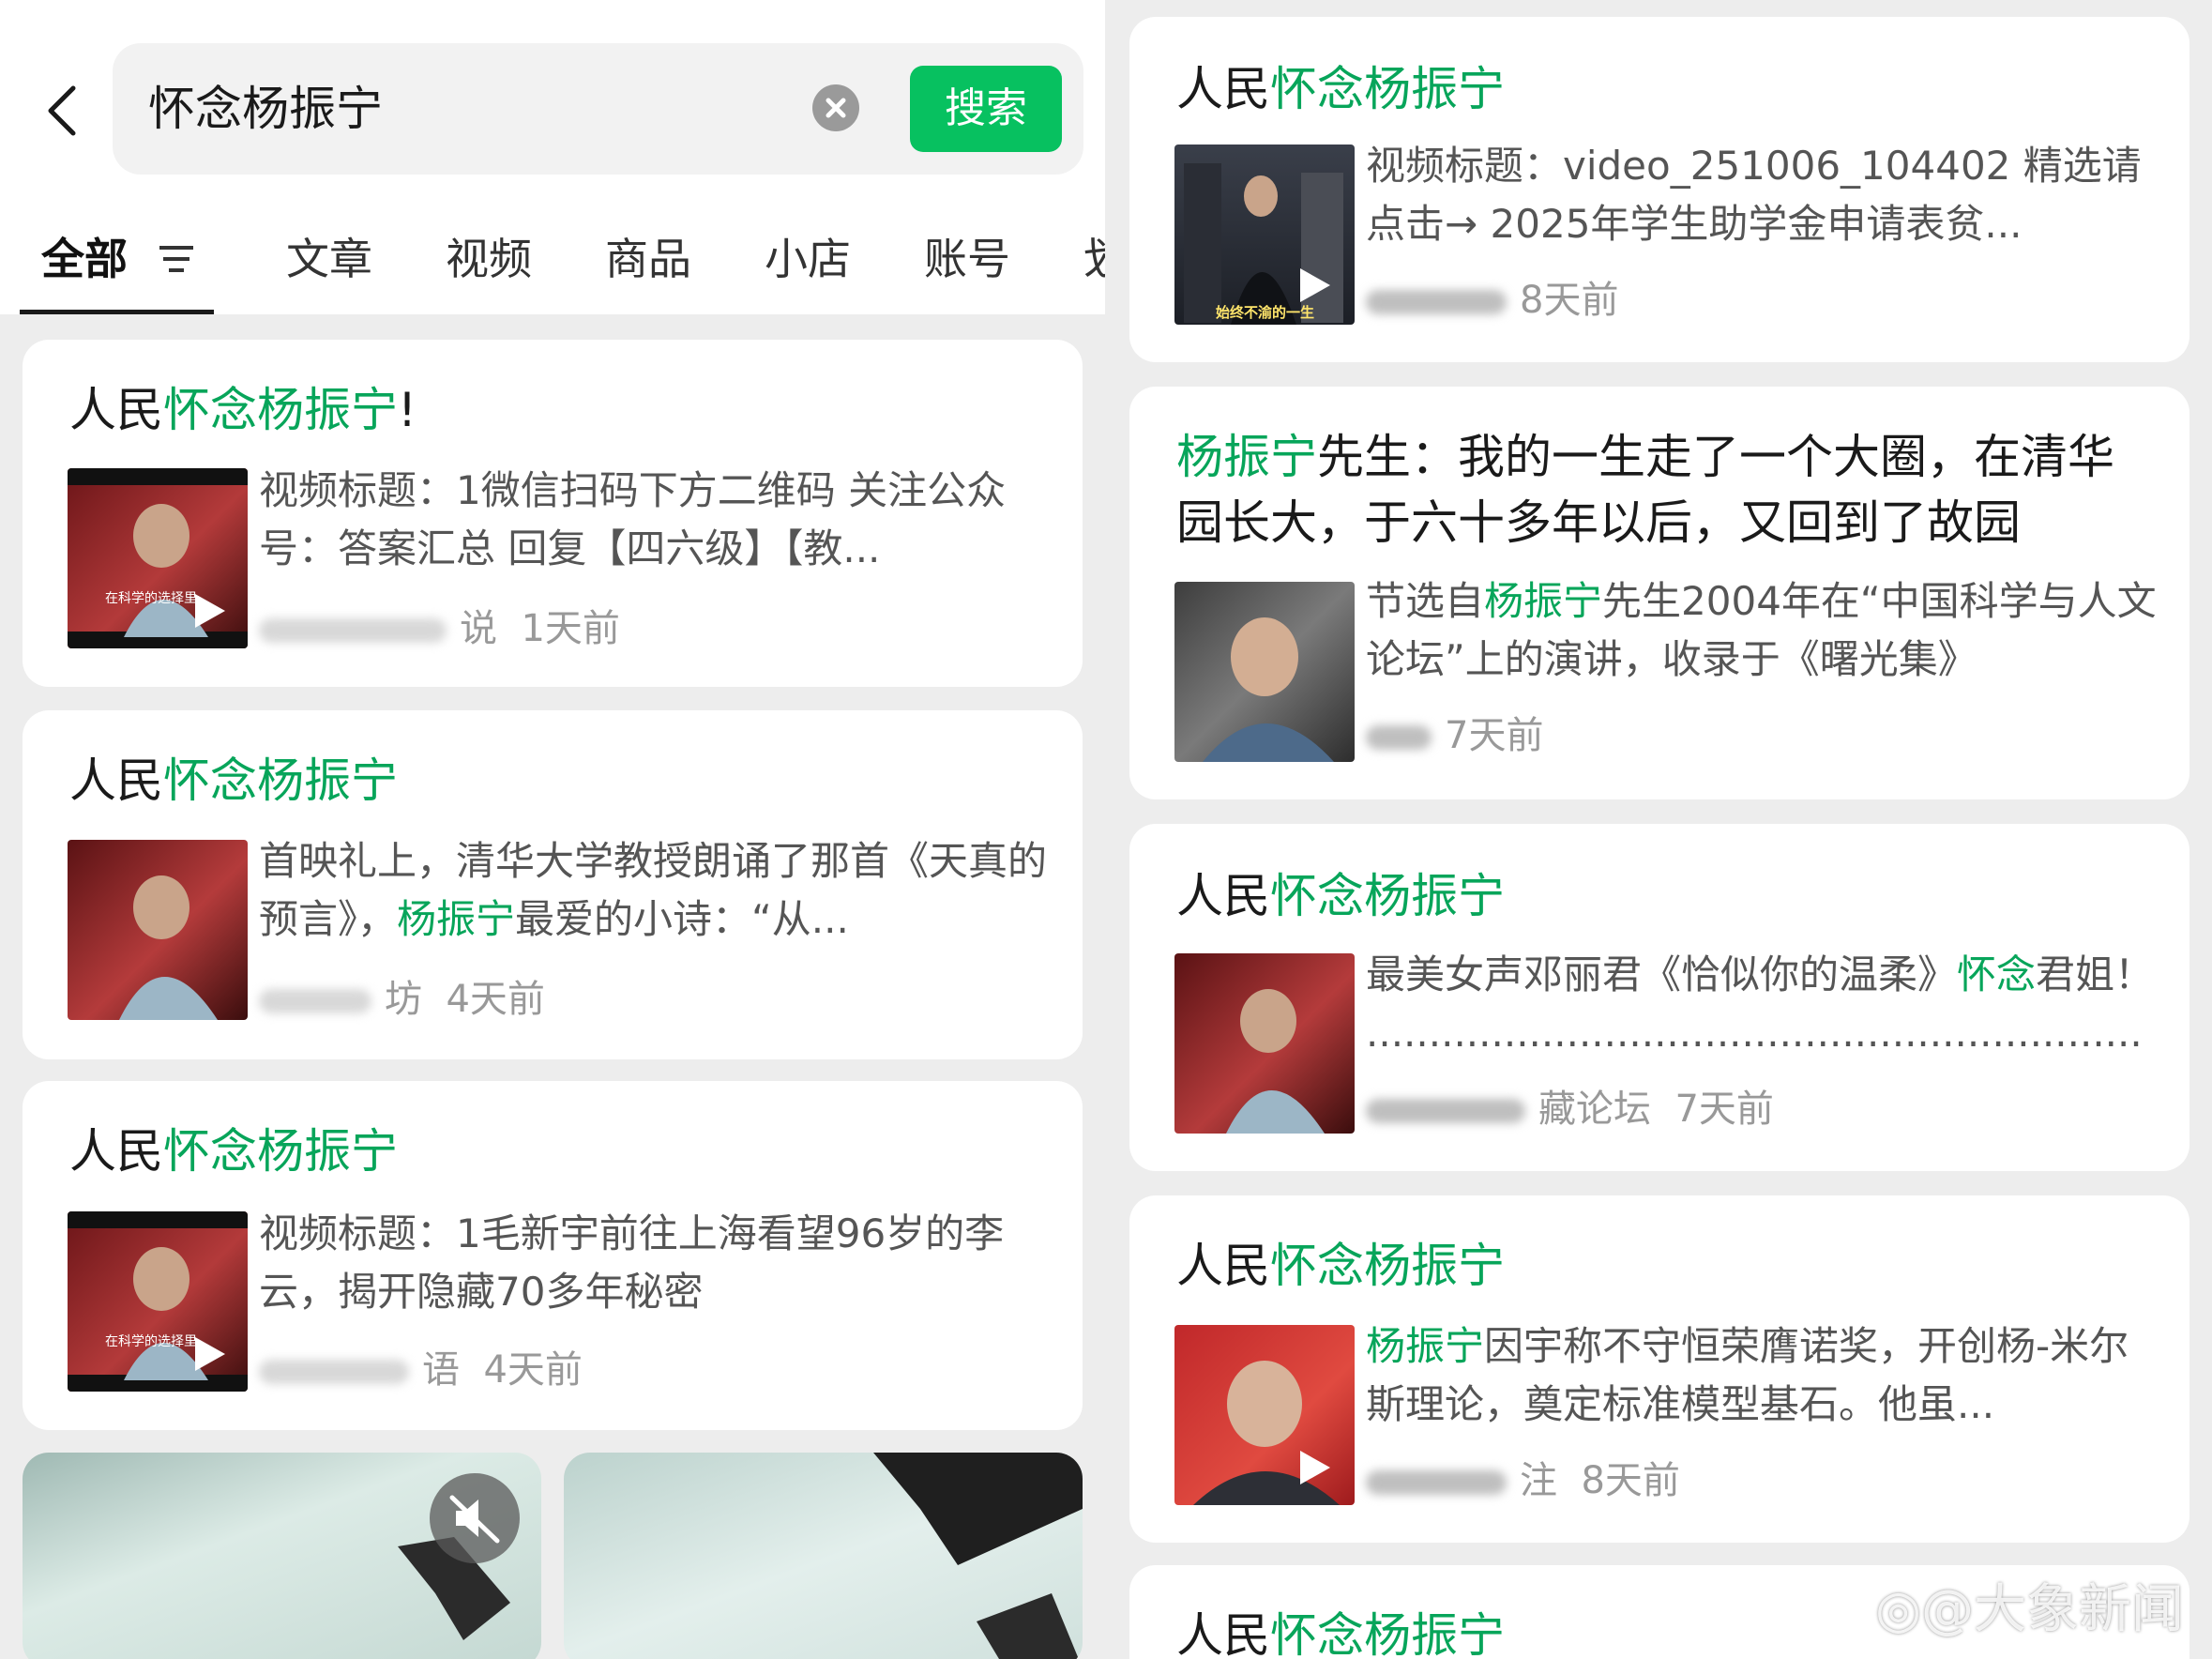  I want to click on tab-more: 划, so click(1094, 259).